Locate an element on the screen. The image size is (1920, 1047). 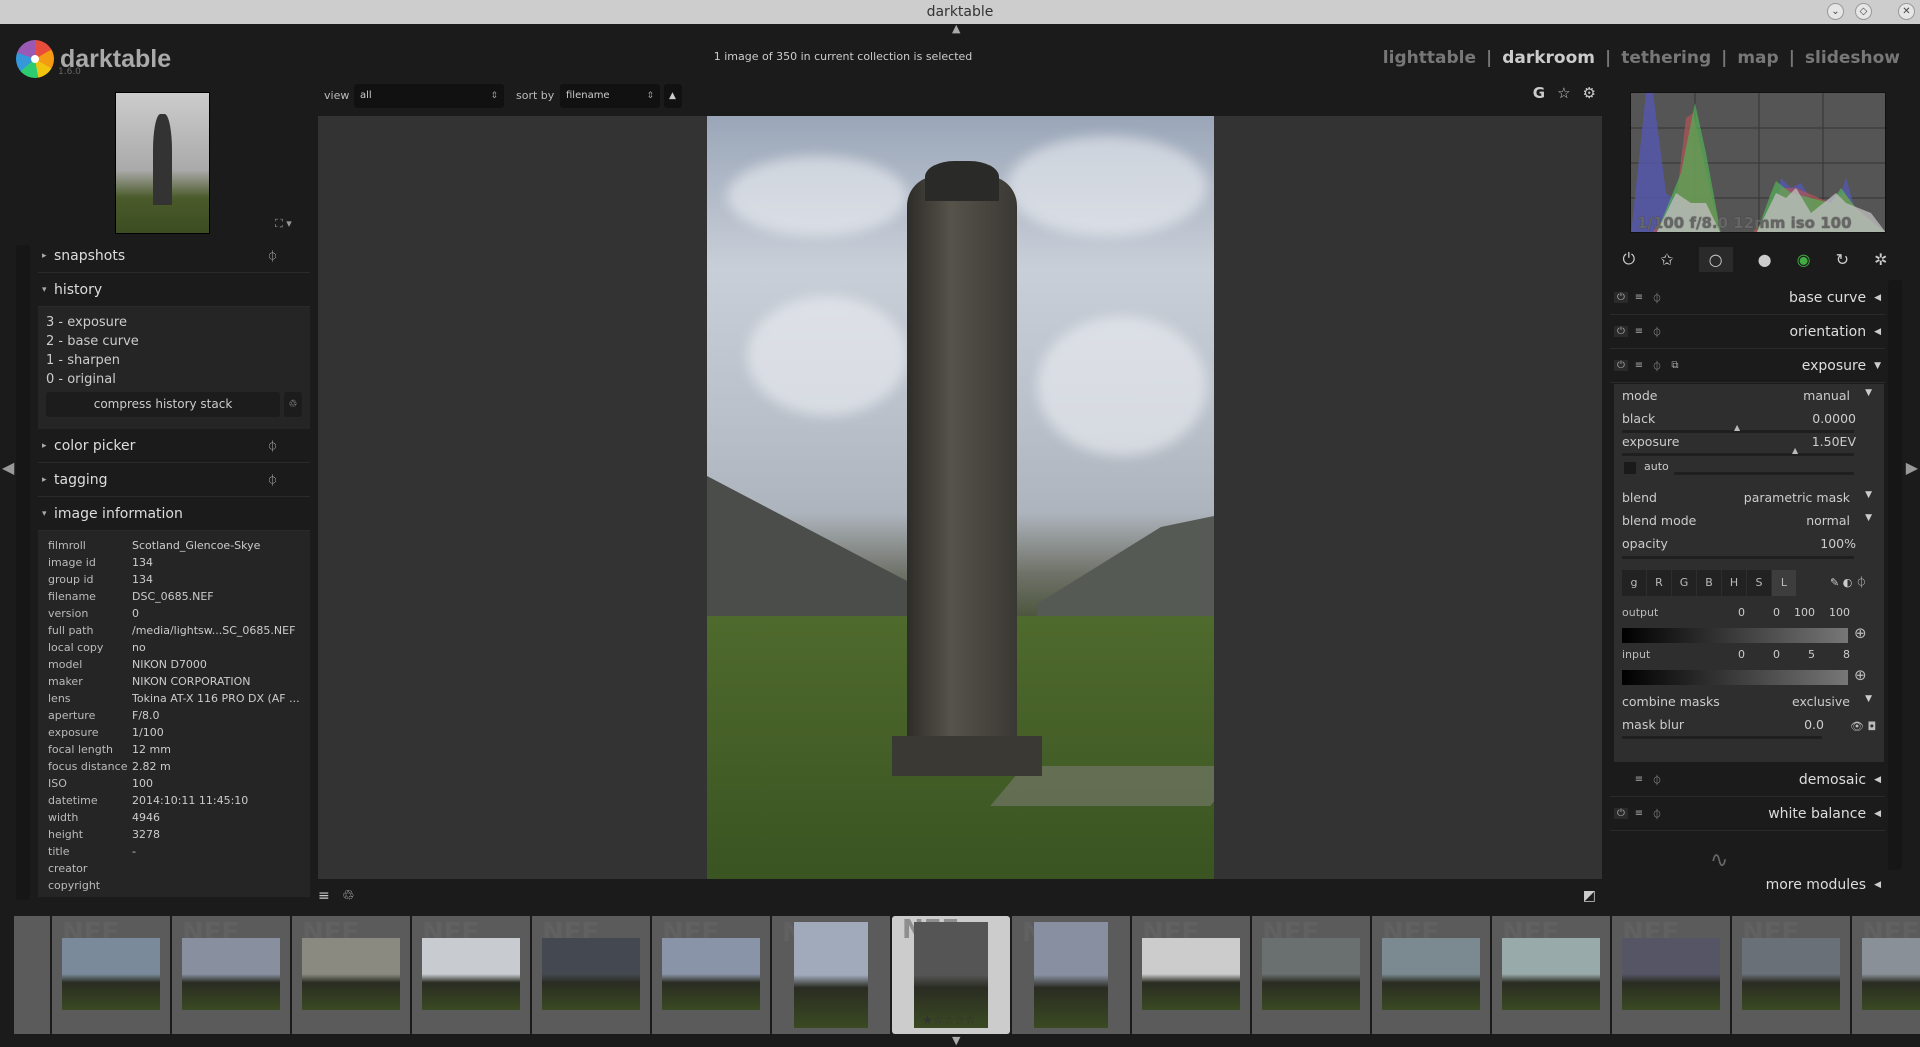
navigation-thumbnail is located at coordinates (162, 163).